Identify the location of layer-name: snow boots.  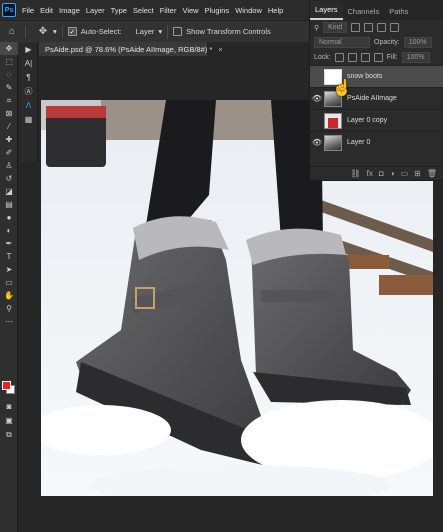
(365, 76).